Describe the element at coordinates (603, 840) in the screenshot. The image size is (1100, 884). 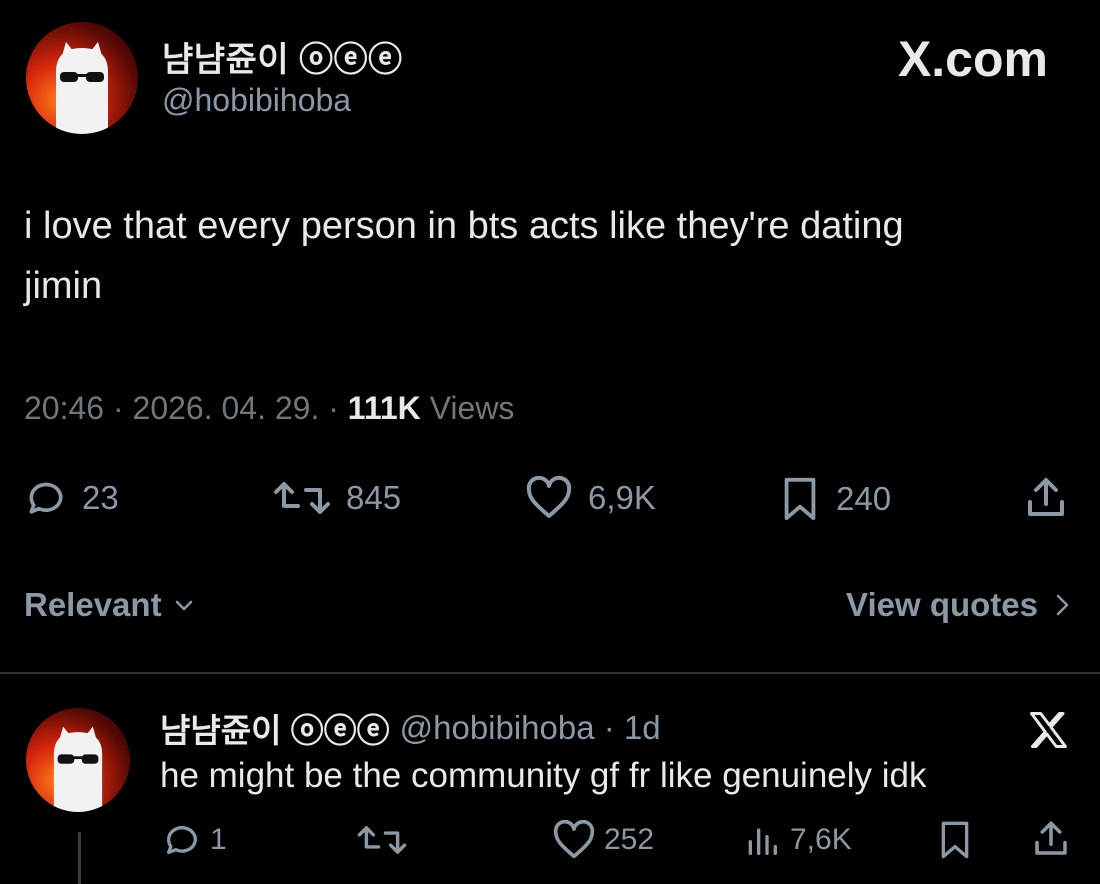
I see `reply-like-button: 252` at that location.